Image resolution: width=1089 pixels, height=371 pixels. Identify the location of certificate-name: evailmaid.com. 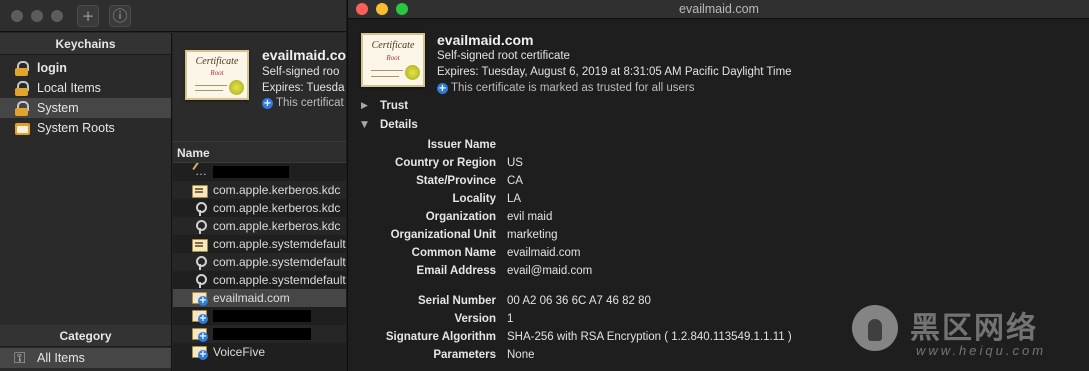
(485, 40).